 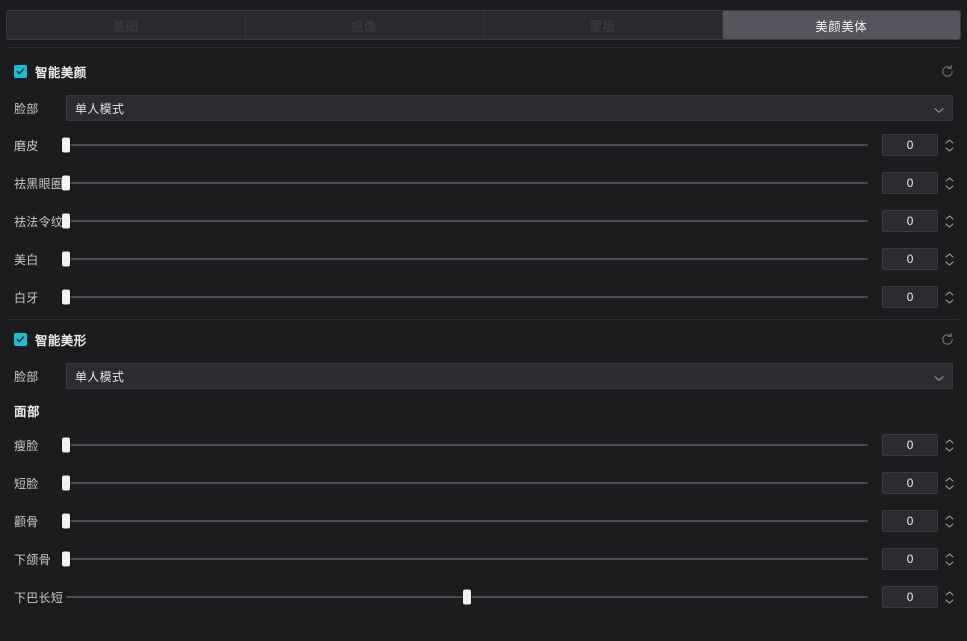 I want to click on slider-label-dark-circles: 祛黑眼圈, so click(x=39, y=183).